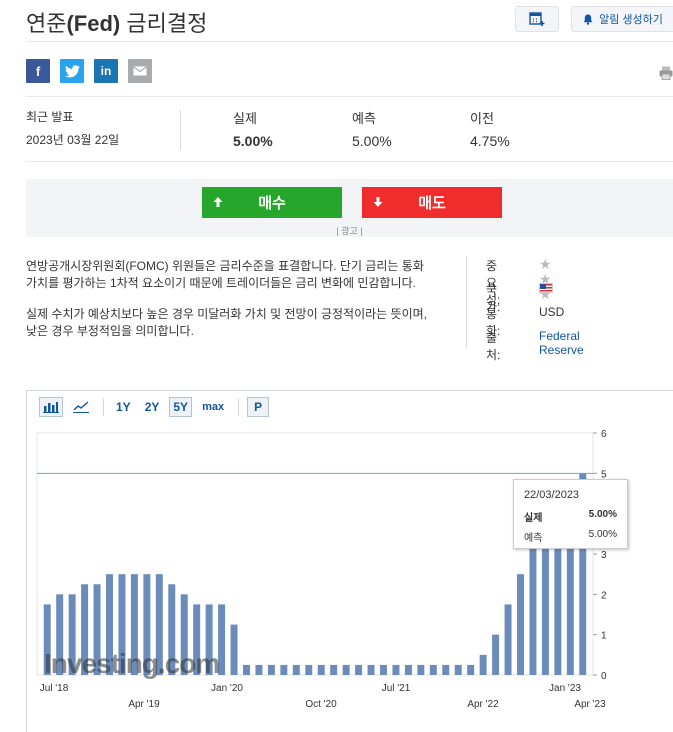  Describe the element at coordinates (493, 346) in the screenshot. I see `source-label: 출처:` at that location.